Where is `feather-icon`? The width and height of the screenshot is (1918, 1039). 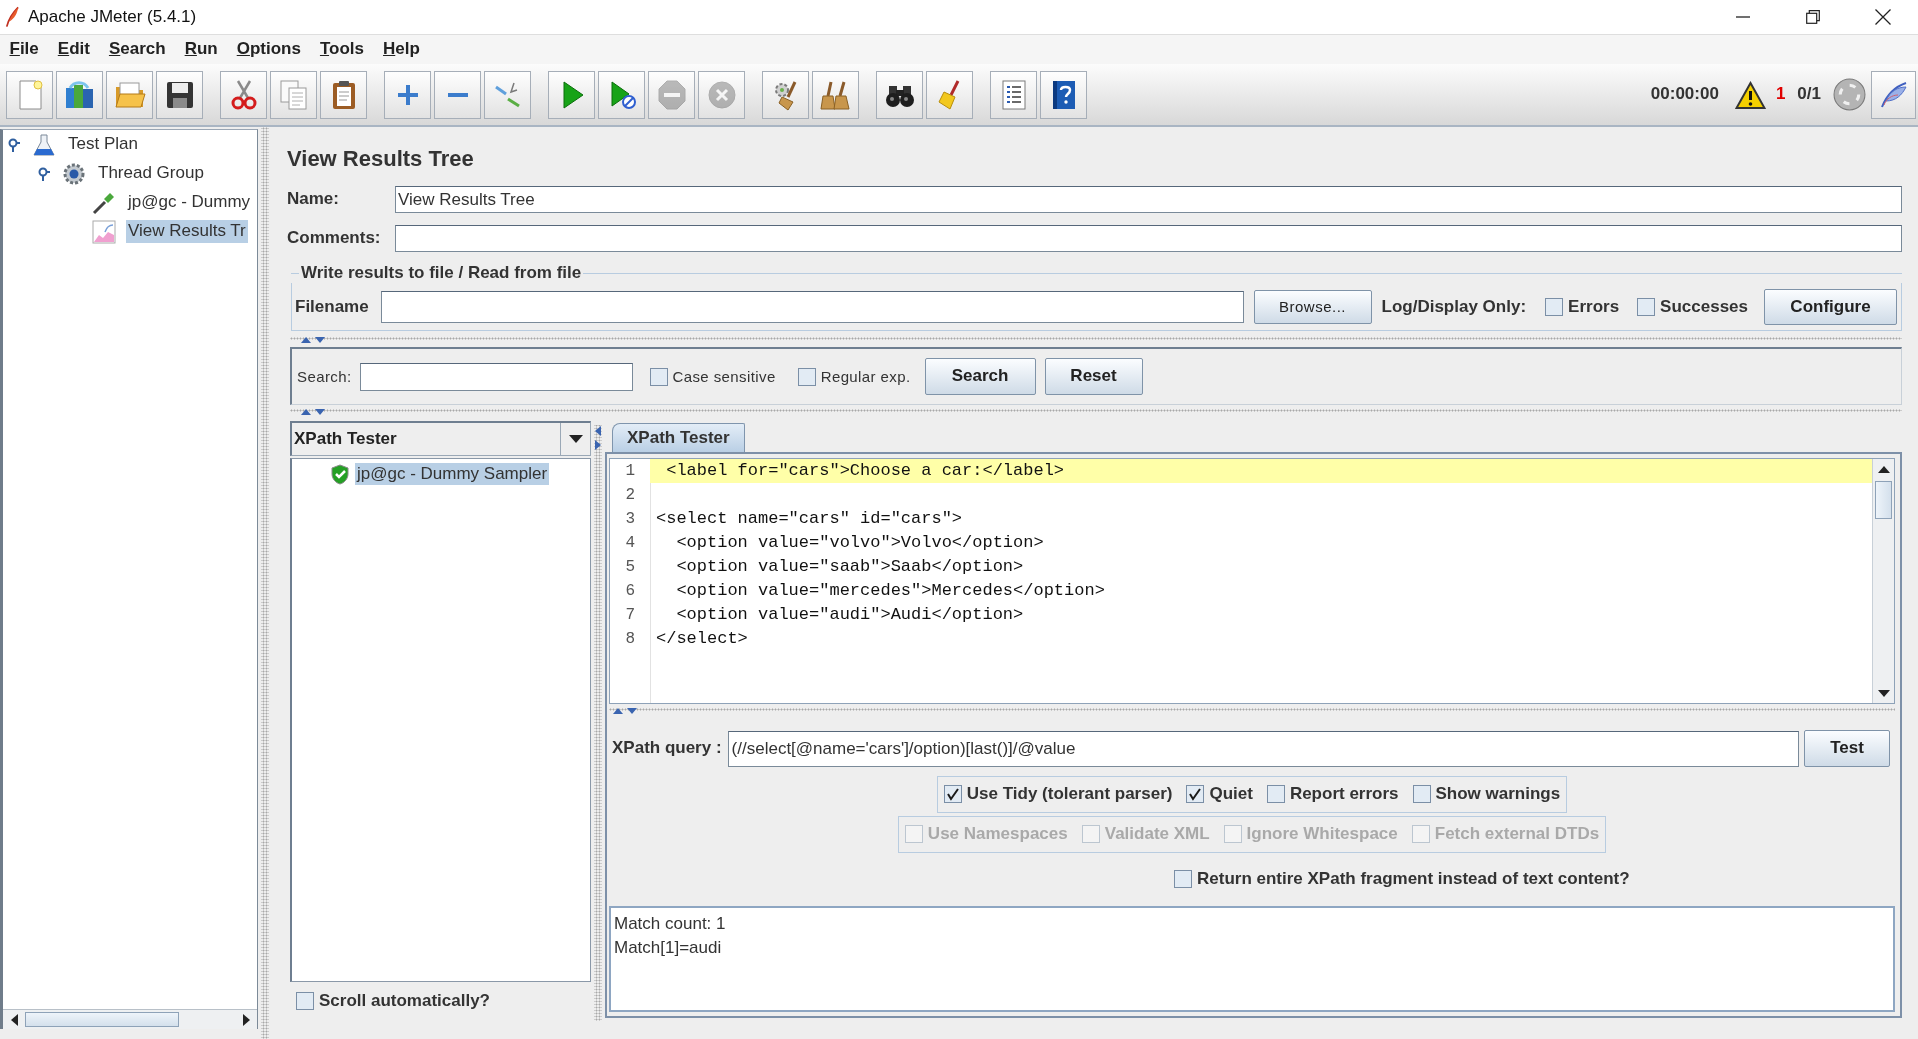
feather-icon is located at coordinates (12, 17).